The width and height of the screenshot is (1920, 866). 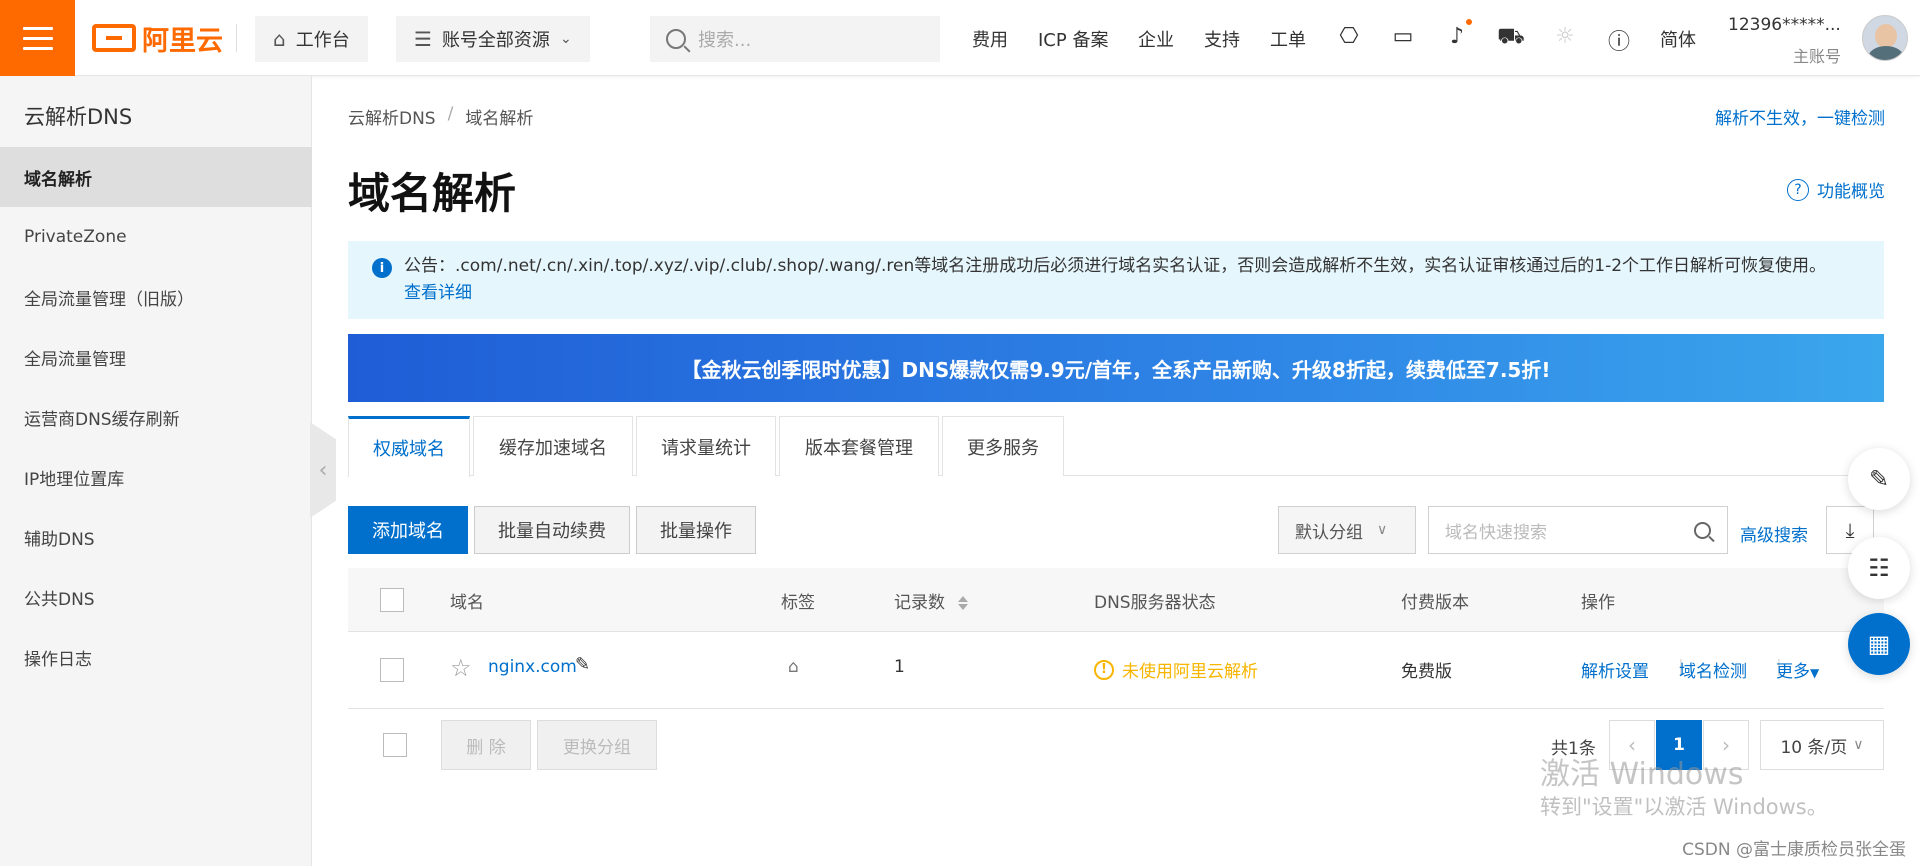 I want to click on page-title: 域名解析, so click(x=432, y=193).